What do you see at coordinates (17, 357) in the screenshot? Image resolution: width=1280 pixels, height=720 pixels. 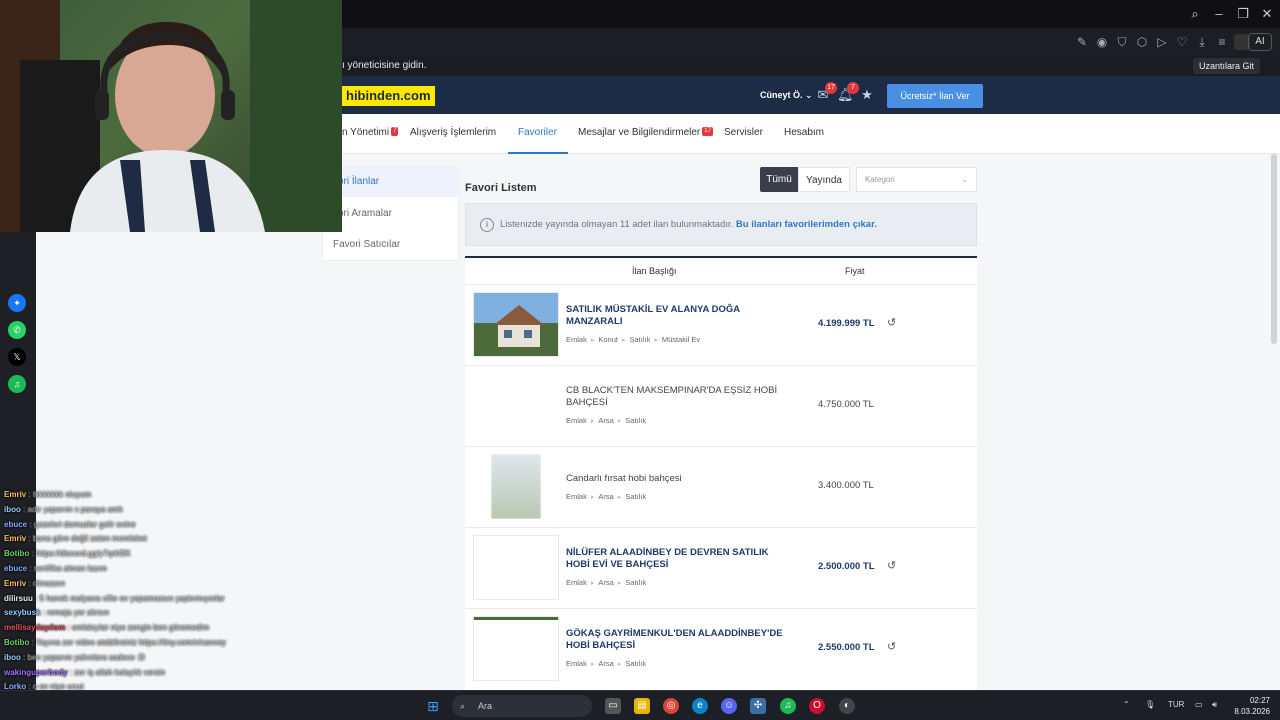 I see `x-icon: 𝕏` at bounding box center [17, 357].